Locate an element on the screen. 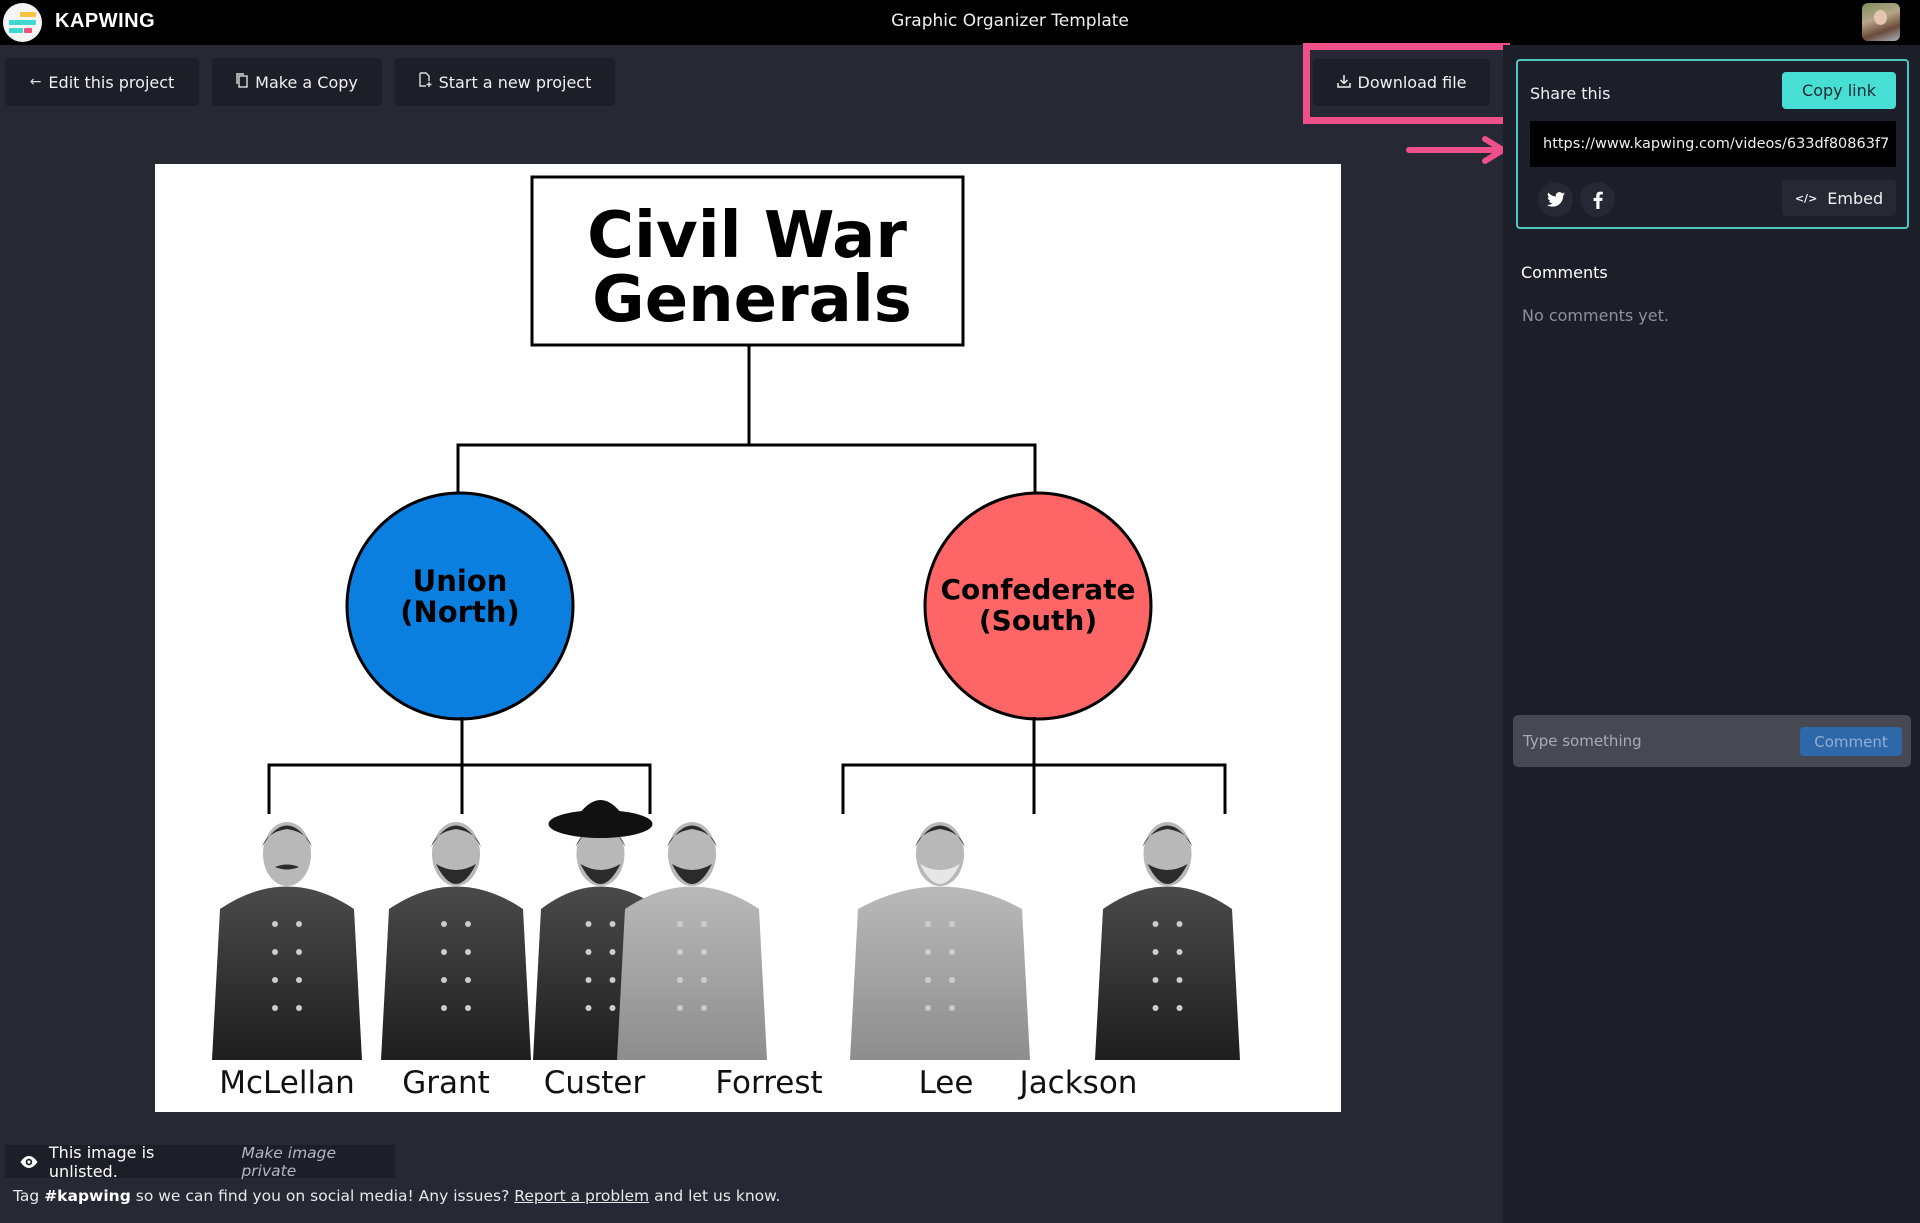  download-icon is located at coordinates (1343, 83).